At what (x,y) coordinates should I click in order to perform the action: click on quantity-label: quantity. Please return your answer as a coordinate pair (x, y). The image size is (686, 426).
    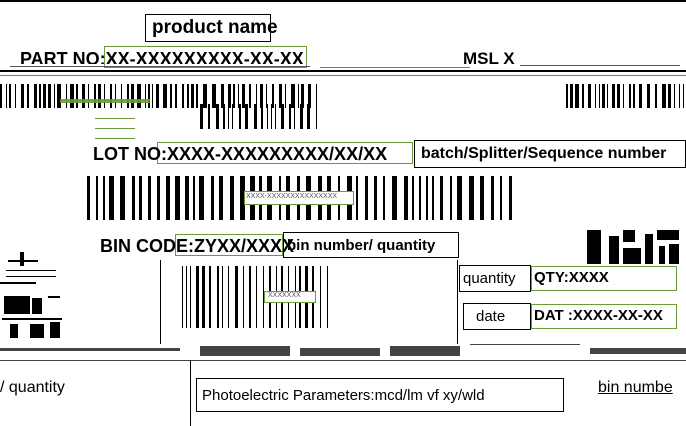
    Looking at the image, I should click on (489, 278).